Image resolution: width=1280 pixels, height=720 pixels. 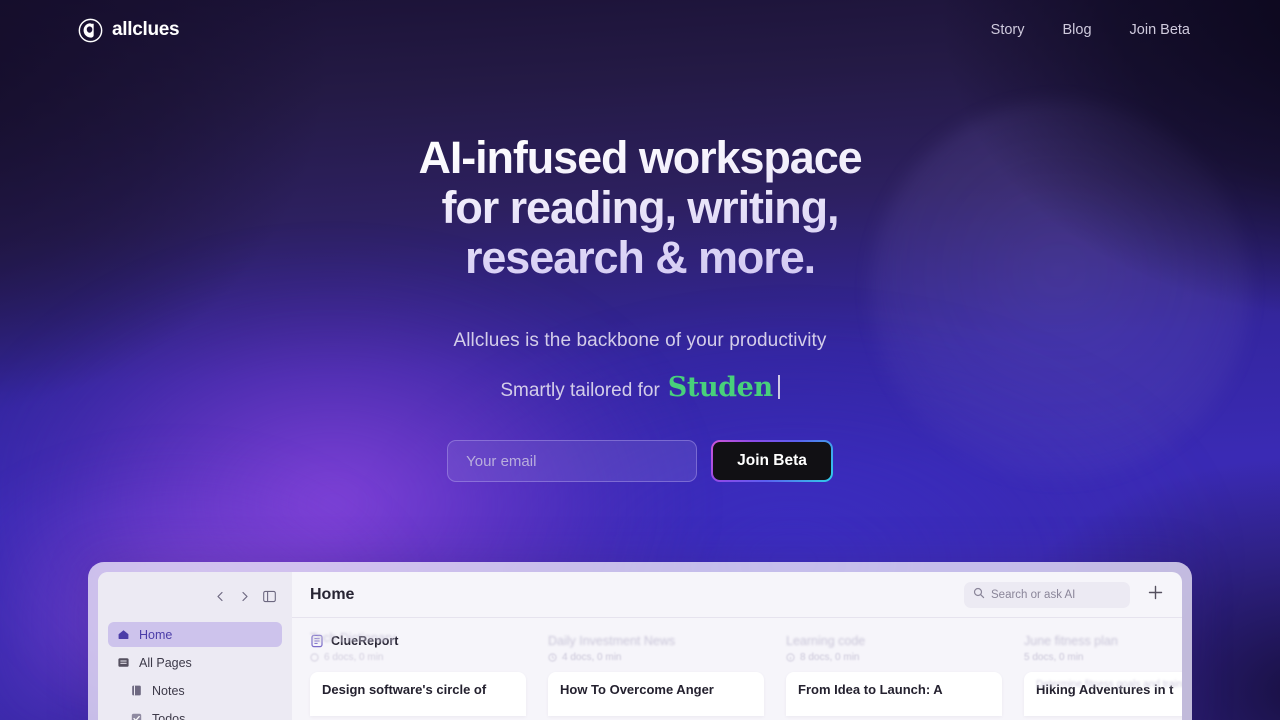 I want to click on document-card: How To Overcome Anger, so click(x=656, y=694).